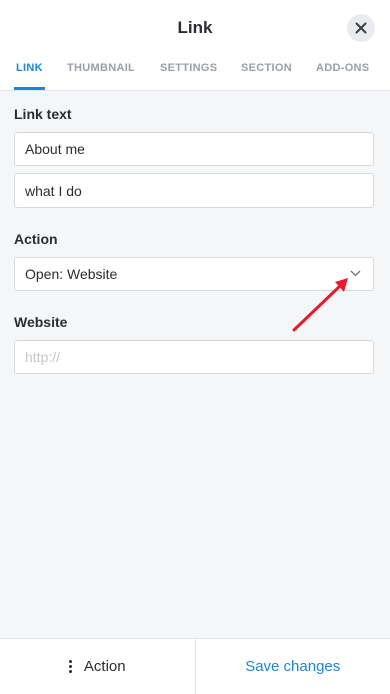  What do you see at coordinates (29, 88) in the screenshot?
I see `active-tab-indicator` at bounding box center [29, 88].